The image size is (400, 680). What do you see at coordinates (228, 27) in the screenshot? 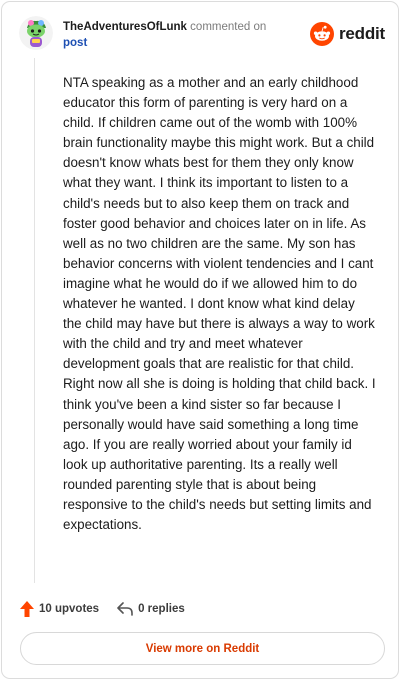
I see `commented-on-text: commented on` at bounding box center [228, 27].